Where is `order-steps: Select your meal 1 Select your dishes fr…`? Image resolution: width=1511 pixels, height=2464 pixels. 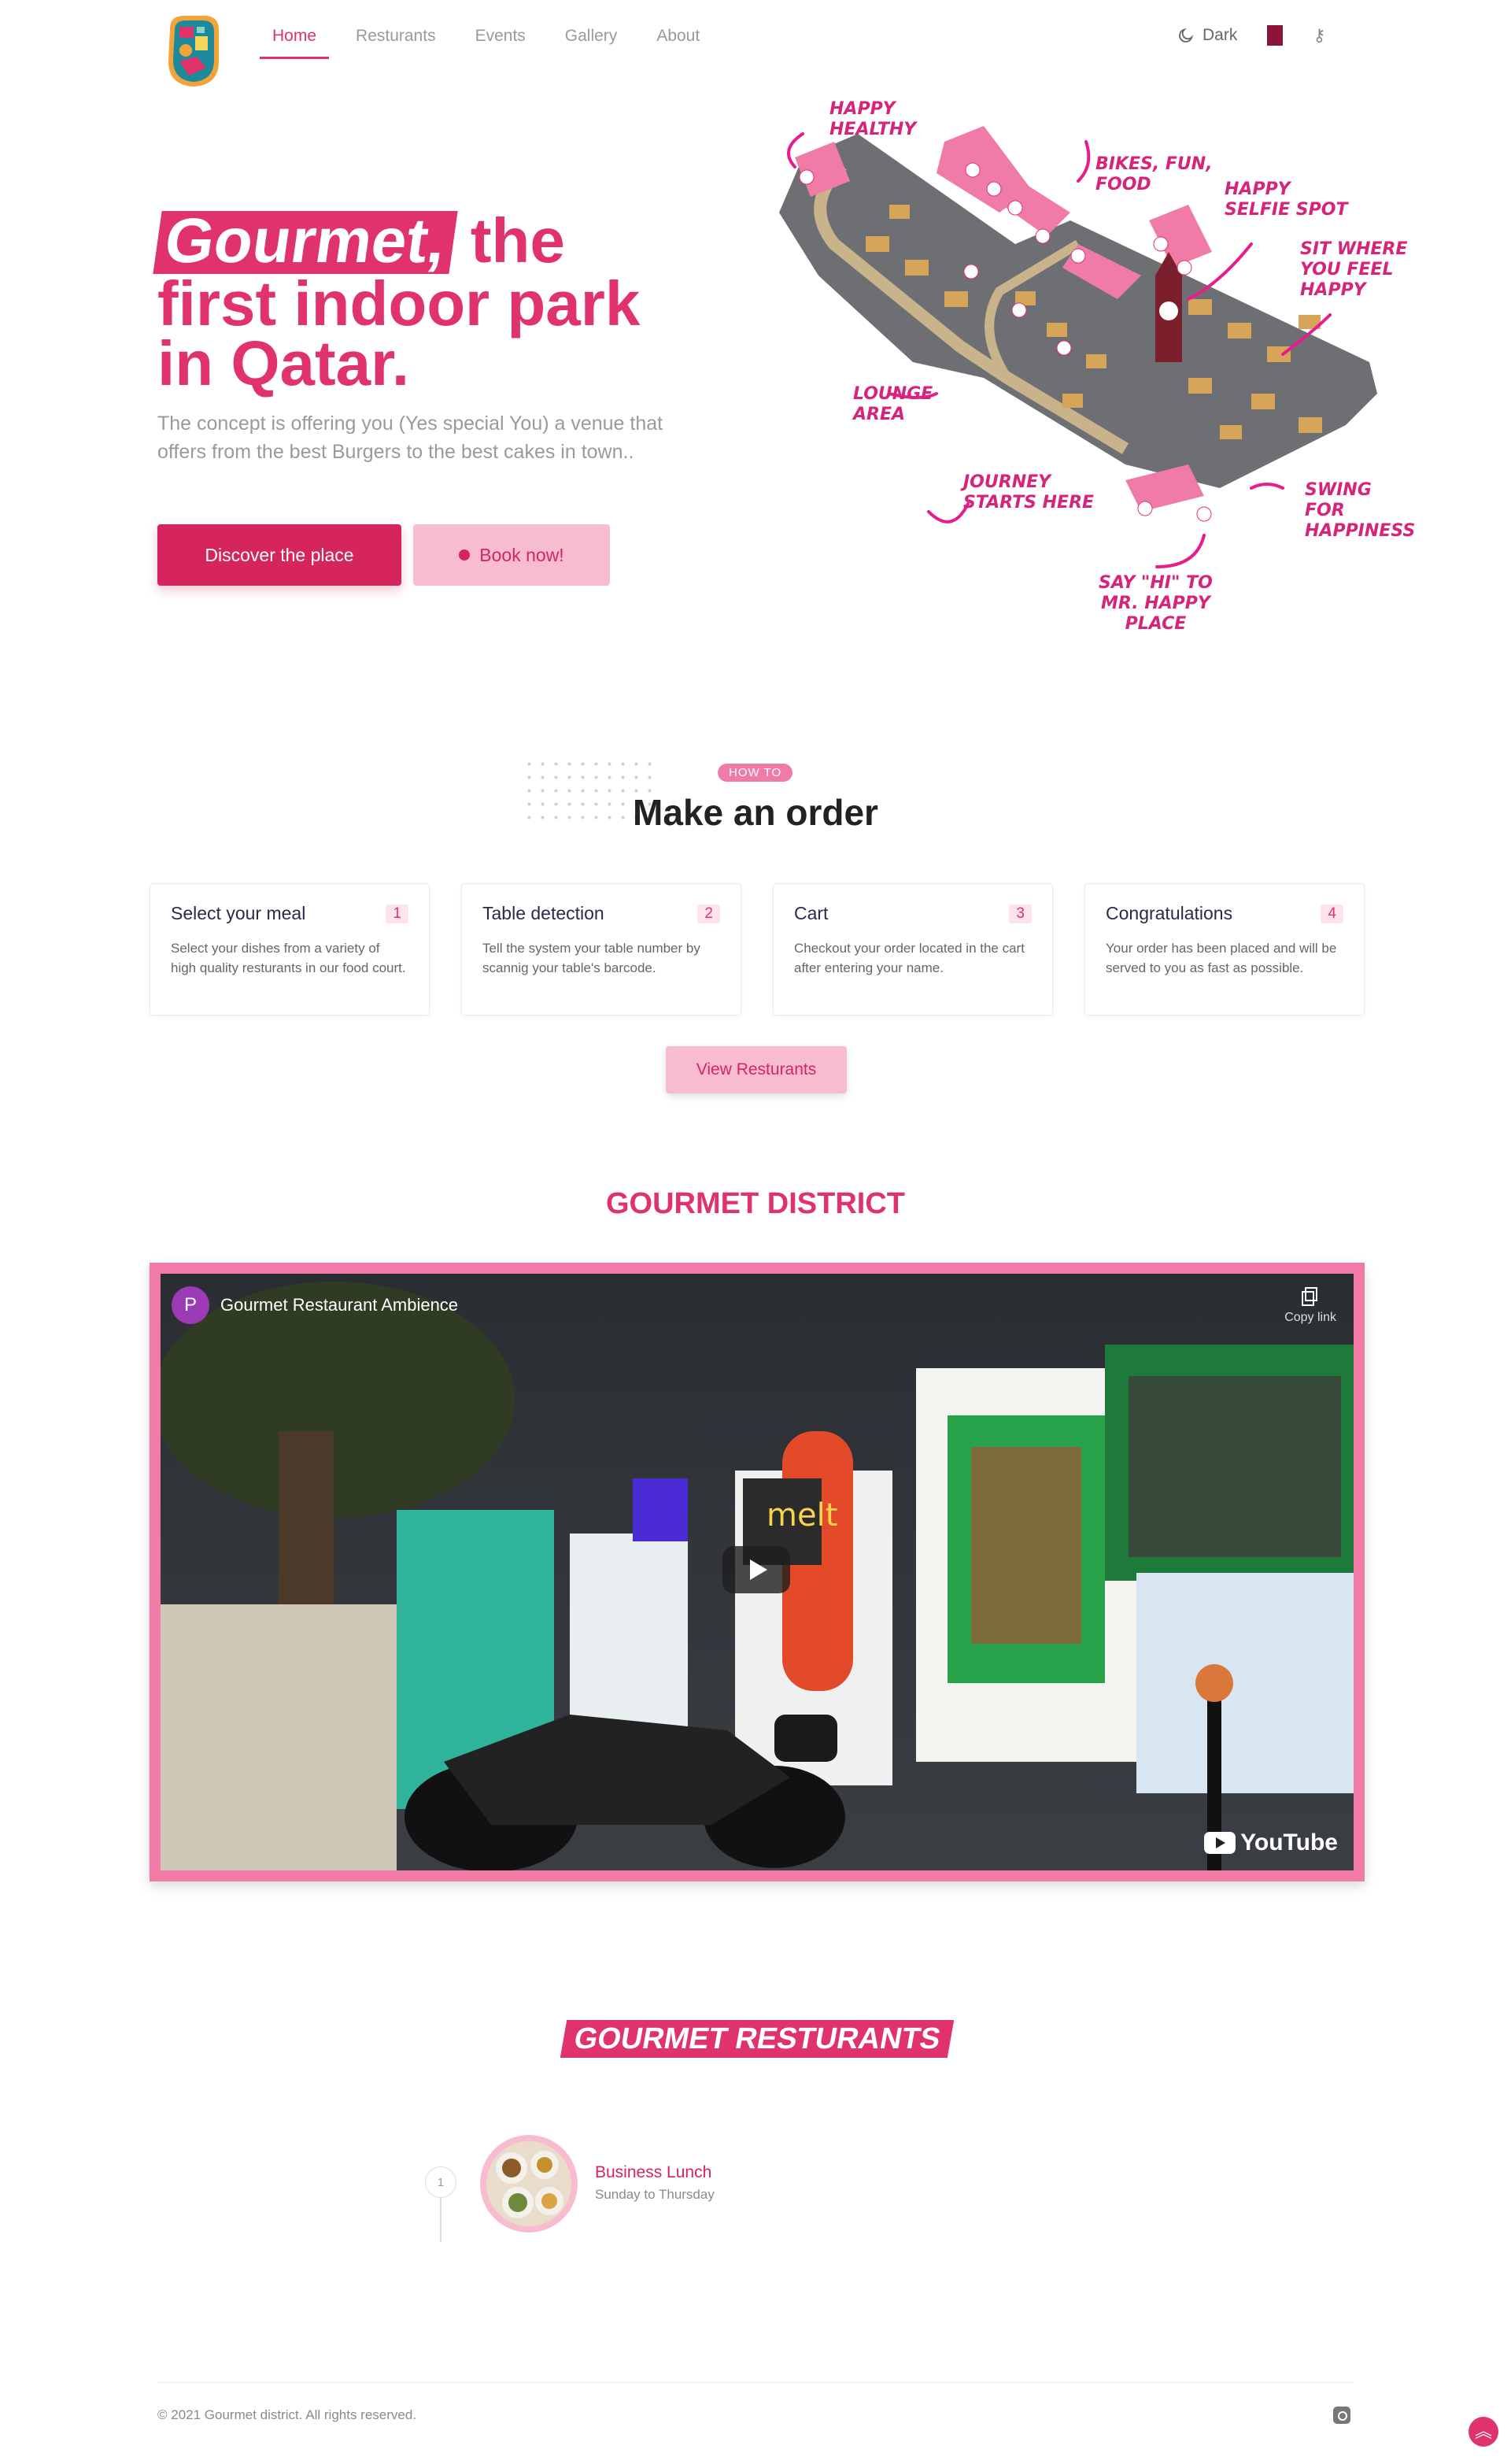 order-steps: Select your meal 1 Select your dishes fr… is located at coordinates (758, 950).